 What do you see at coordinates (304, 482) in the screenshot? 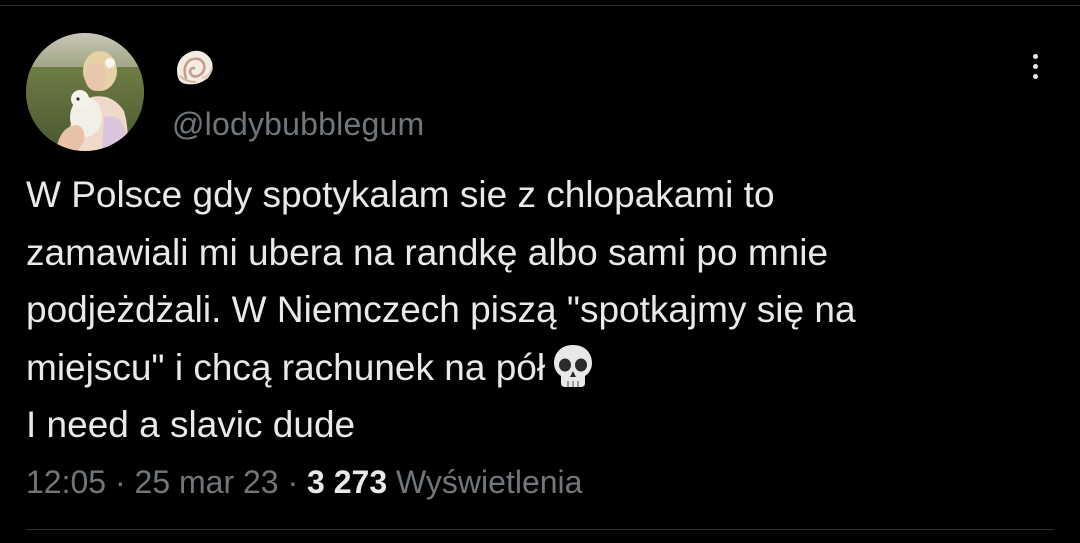
I see `tweet-meta: 12:05 · 25 mar 23 · 3 273 Wyświetlenia` at bounding box center [304, 482].